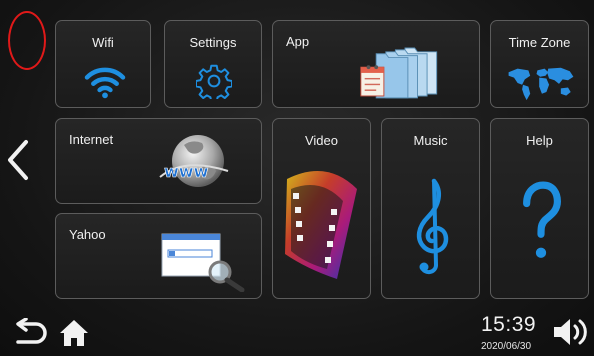 The width and height of the screenshot is (596, 356). What do you see at coordinates (27, 40) in the screenshot?
I see `annotation-circle` at bounding box center [27, 40].